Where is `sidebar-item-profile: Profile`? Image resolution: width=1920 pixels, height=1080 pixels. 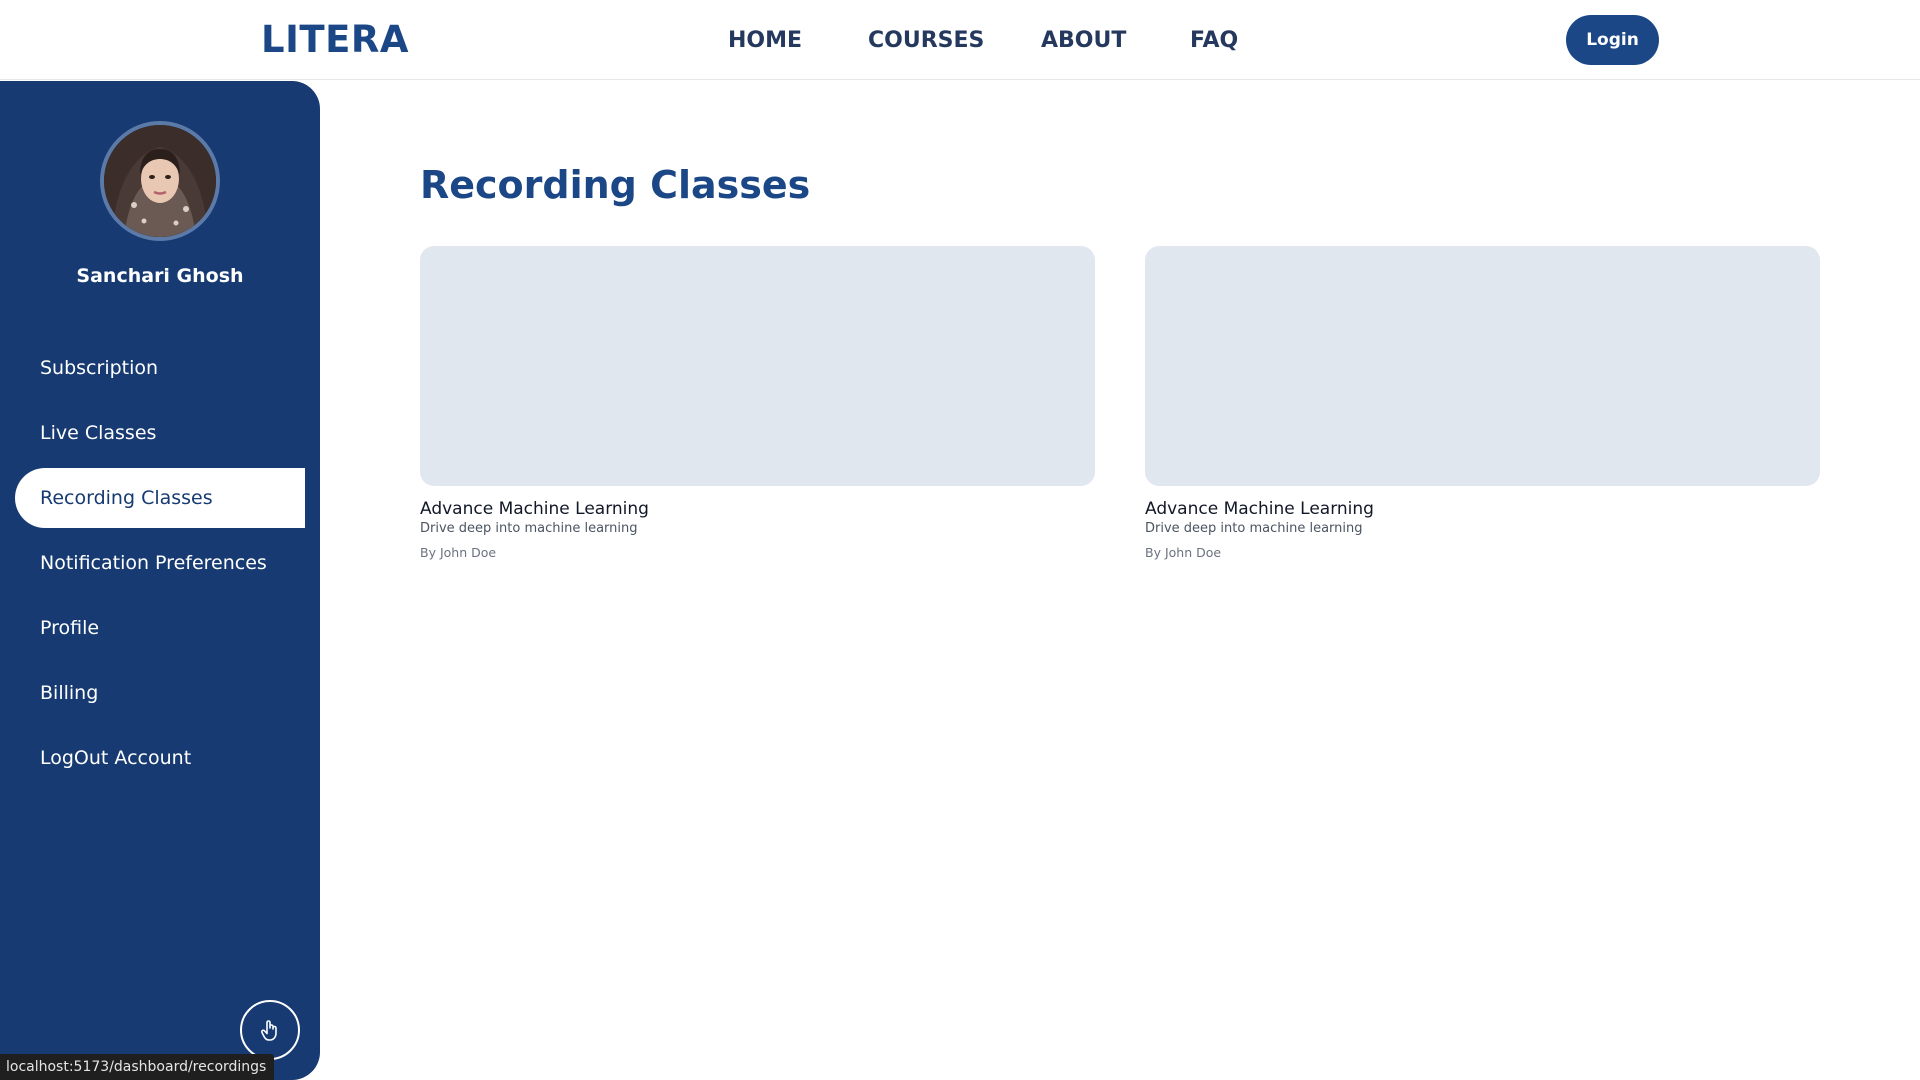 sidebar-item-profile: Profile is located at coordinates (160, 628).